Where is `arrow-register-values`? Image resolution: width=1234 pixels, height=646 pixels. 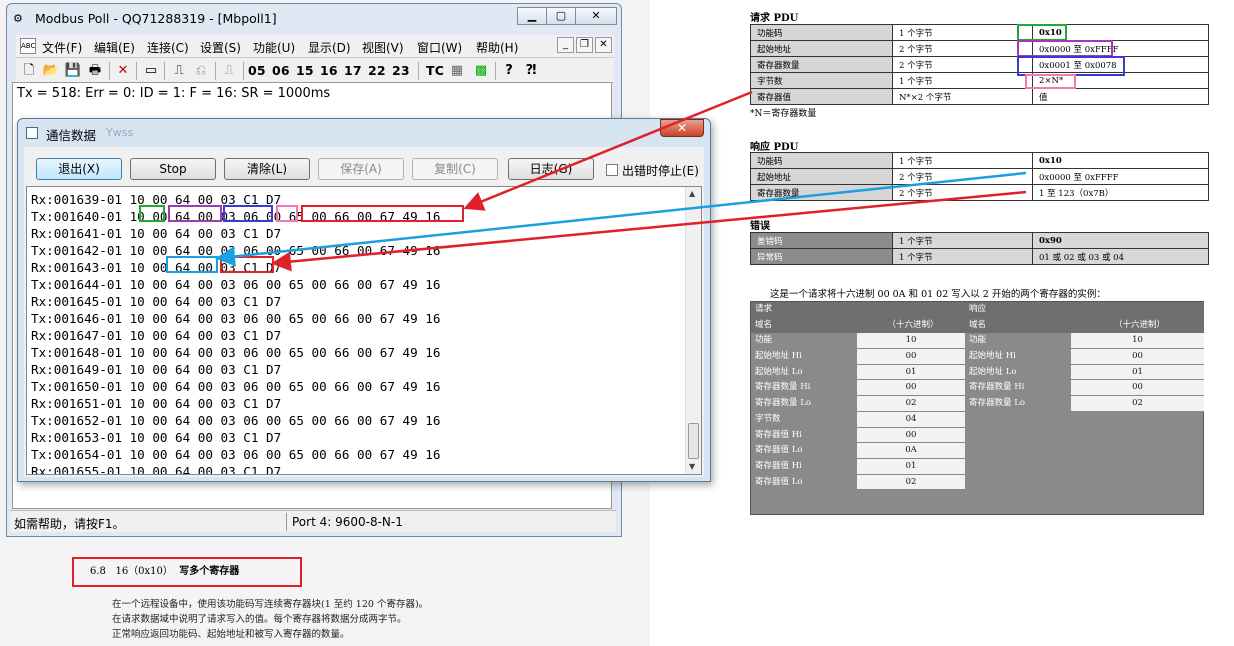 arrow-register-values is located at coordinates (608, 150).